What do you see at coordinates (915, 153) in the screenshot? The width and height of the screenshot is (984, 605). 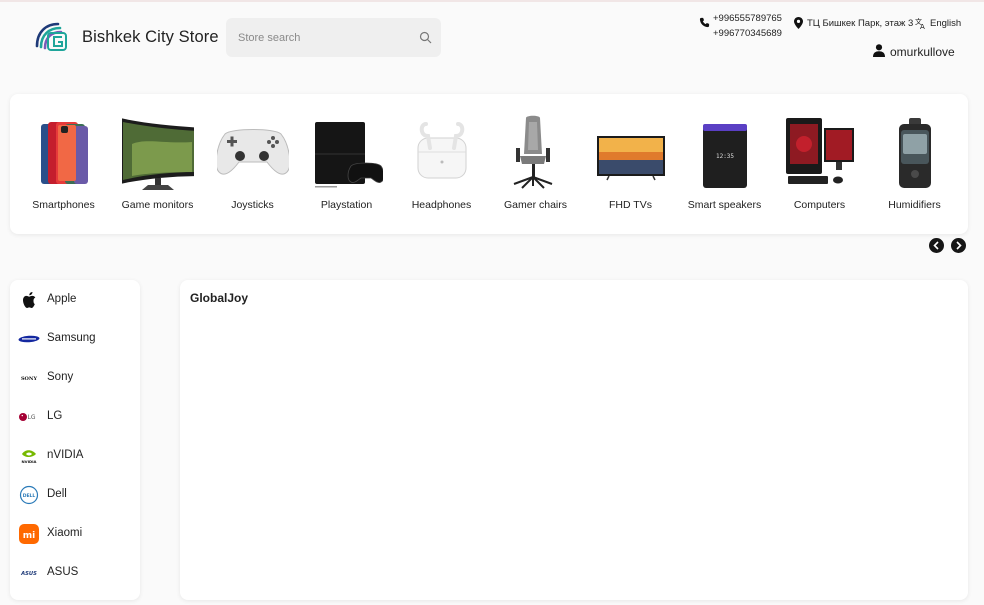 I see `humidifier-image` at bounding box center [915, 153].